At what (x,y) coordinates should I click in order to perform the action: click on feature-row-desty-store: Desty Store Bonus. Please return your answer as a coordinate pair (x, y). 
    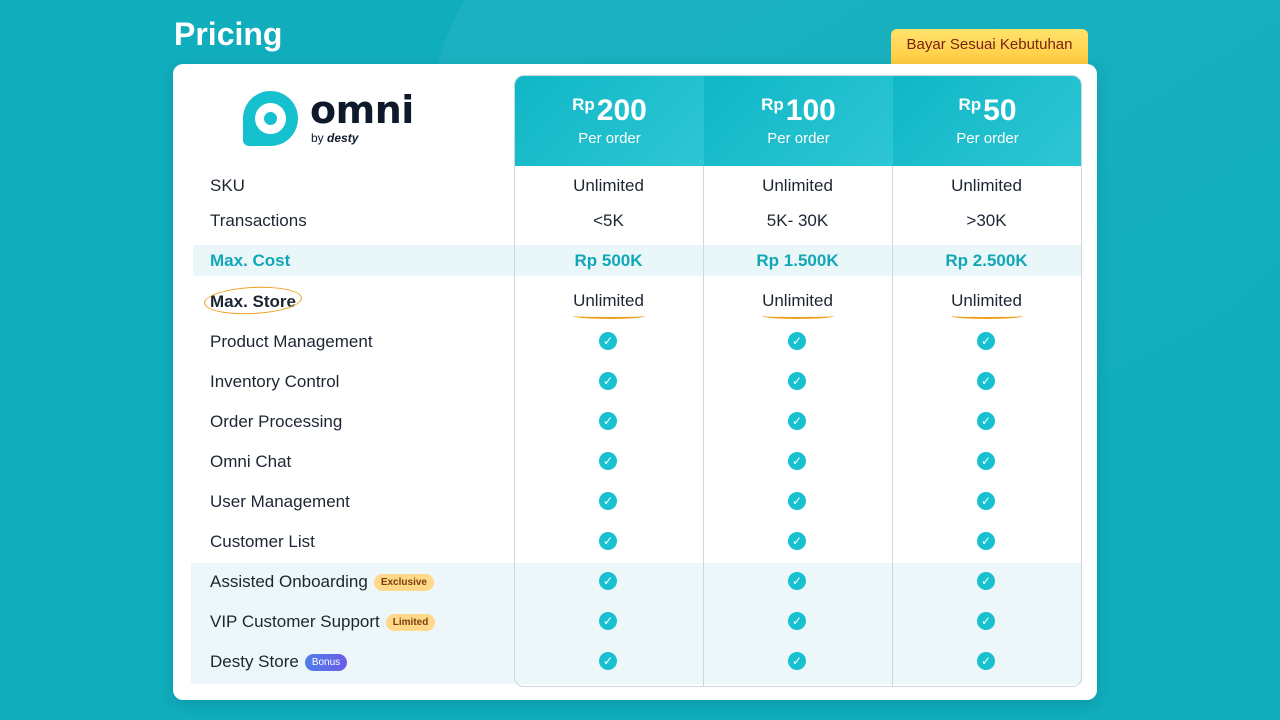
    Looking at the image, I should click on (279, 662).